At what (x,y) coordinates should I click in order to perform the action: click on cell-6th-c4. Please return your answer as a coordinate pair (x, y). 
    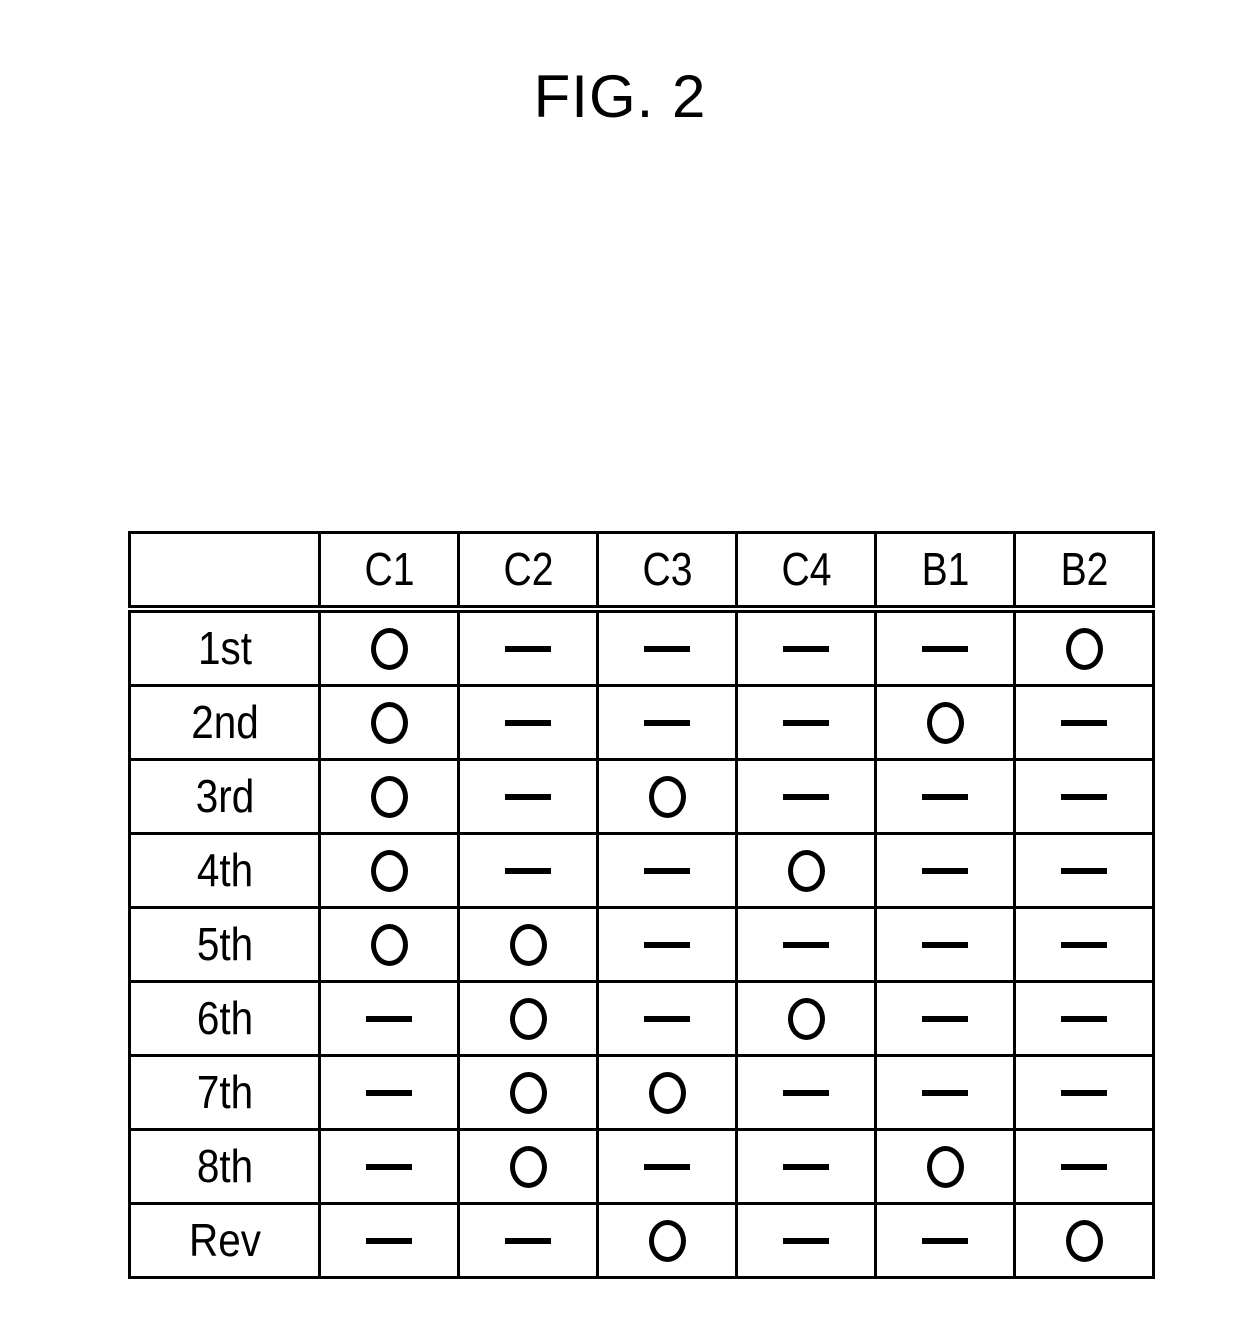
    Looking at the image, I should click on (806, 1018).